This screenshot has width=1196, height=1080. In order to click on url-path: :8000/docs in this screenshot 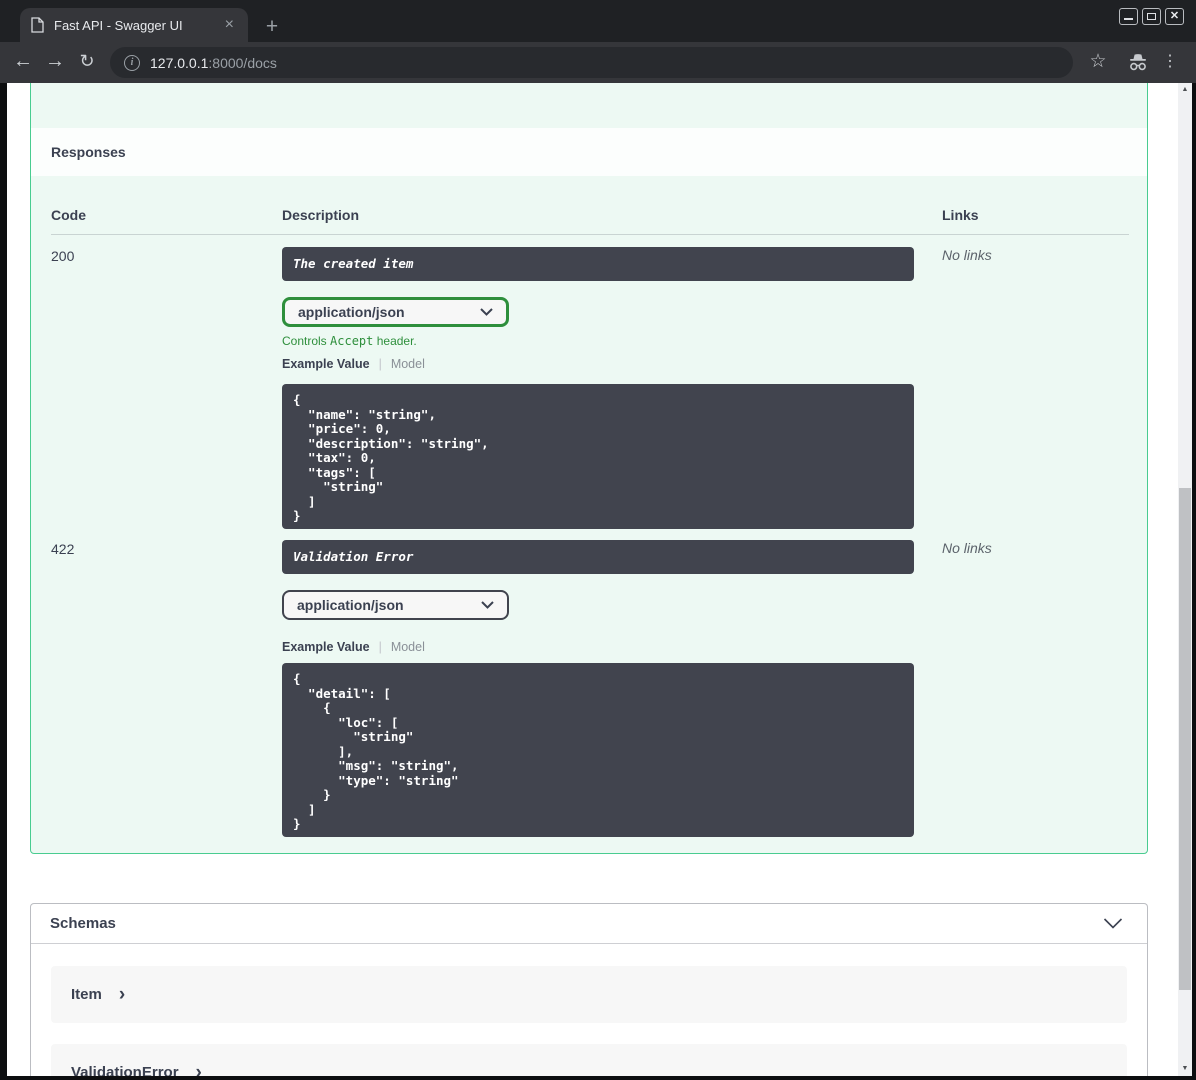, I will do `click(242, 62)`.